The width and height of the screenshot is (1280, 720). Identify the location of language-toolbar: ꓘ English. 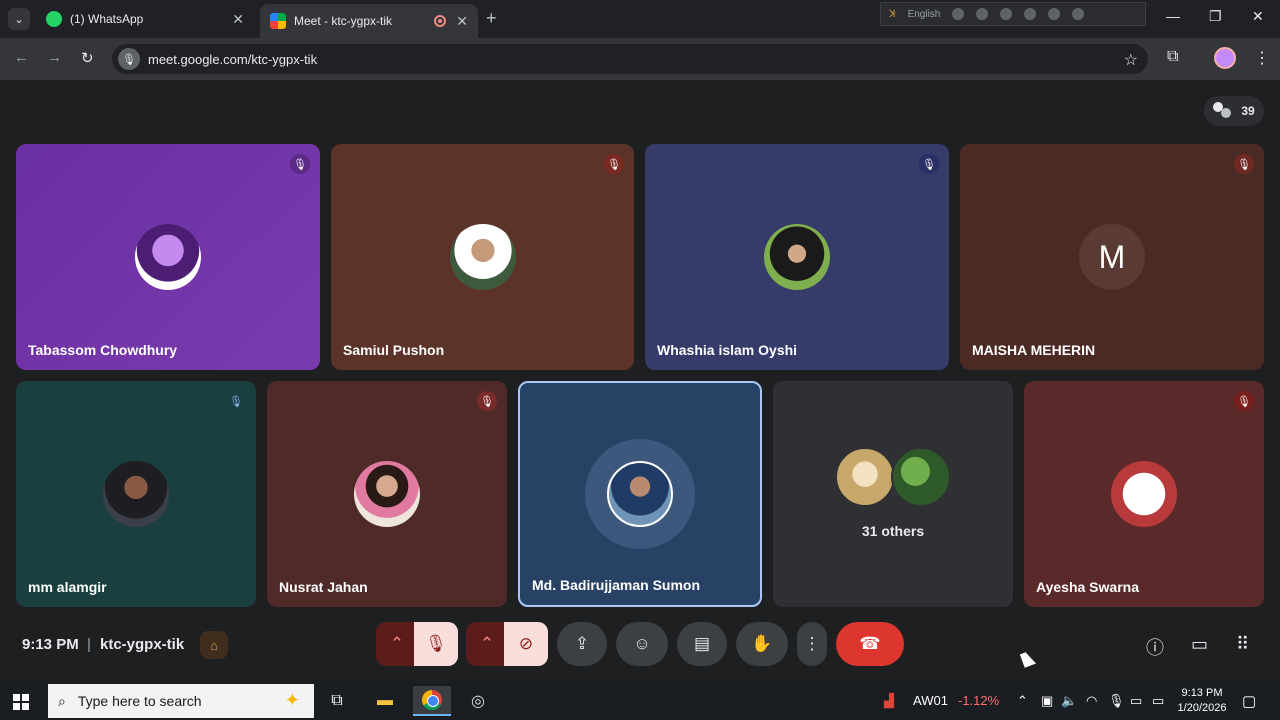
(1013, 14).